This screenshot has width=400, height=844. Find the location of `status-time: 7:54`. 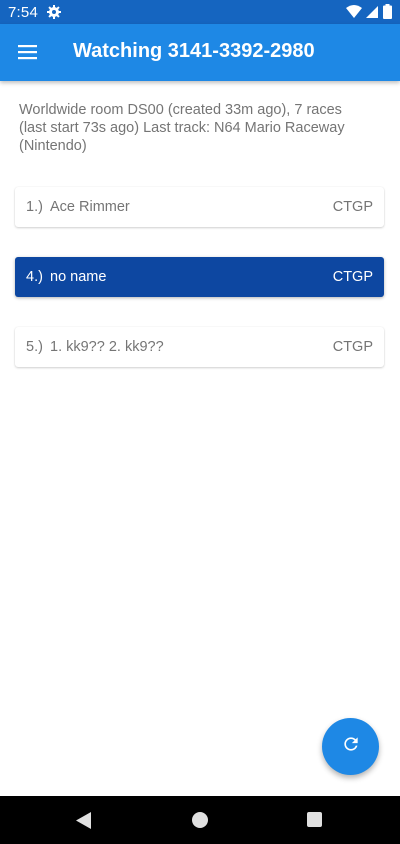

status-time: 7:54 is located at coordinates (23, 12).